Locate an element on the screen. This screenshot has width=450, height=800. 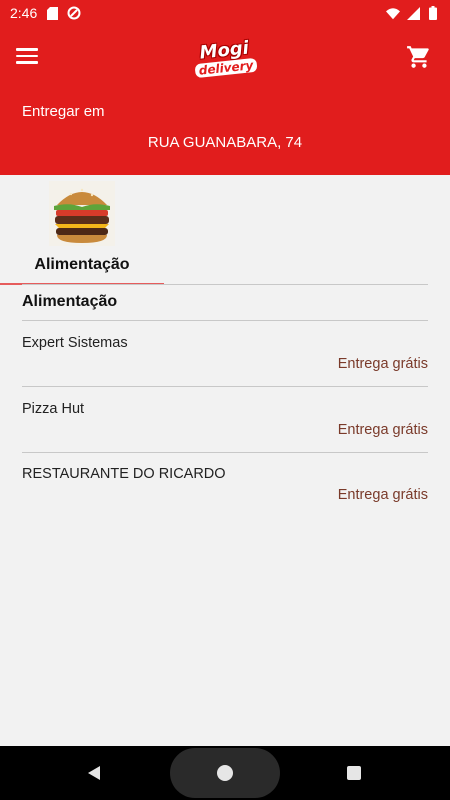
section-title: Alimentação is located at coordinates (70, 301).